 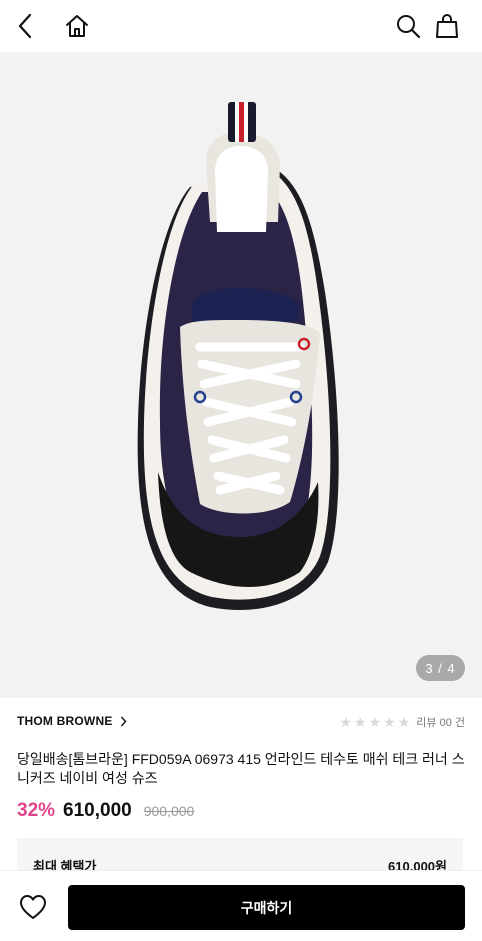 I want to click on gallery-page-indicator: 3 / 4, so click(x=440, y=668).